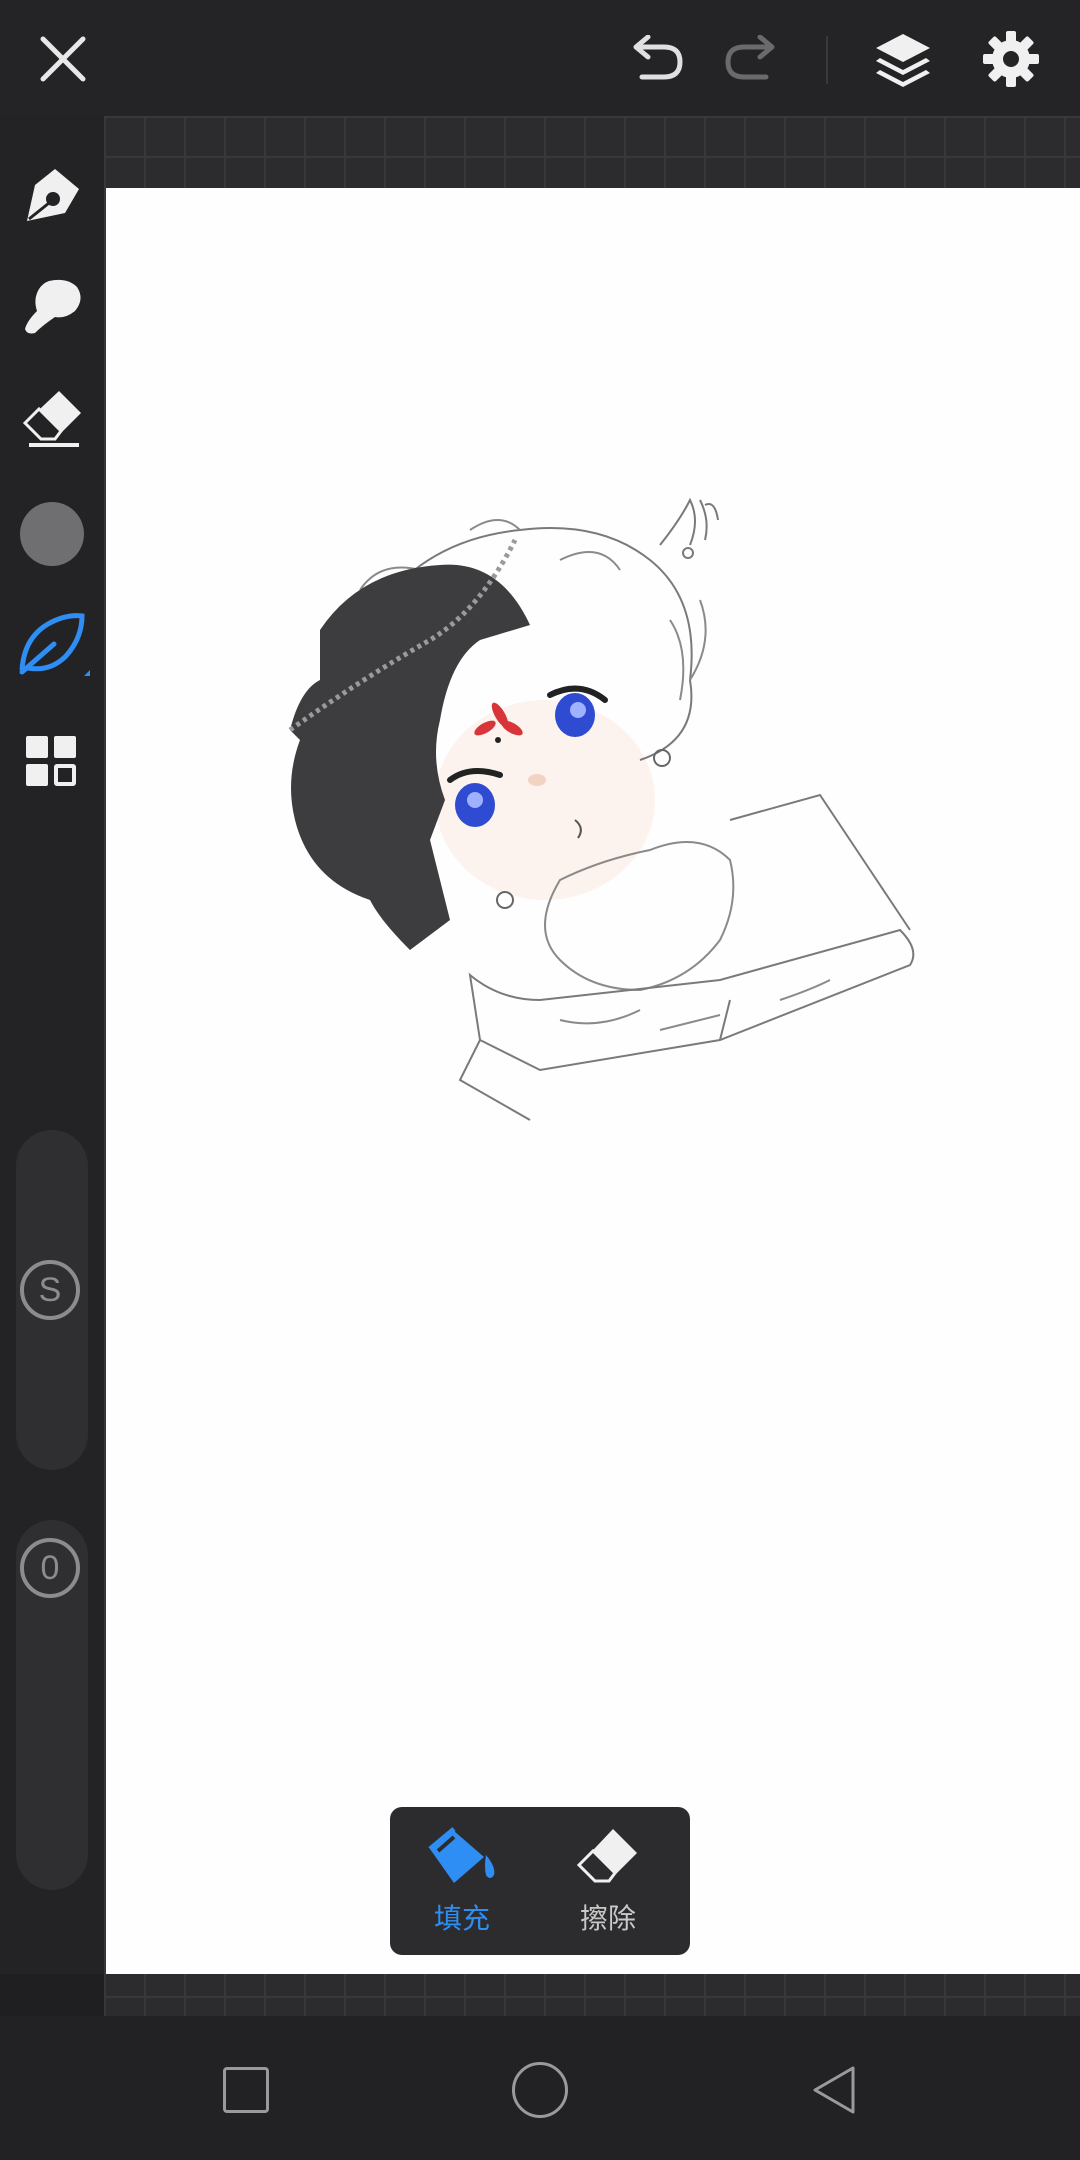  What do you see at coordinates (246, 2090) in the screenshot?
I see `square-icon` at bounding box center [246, 2090].